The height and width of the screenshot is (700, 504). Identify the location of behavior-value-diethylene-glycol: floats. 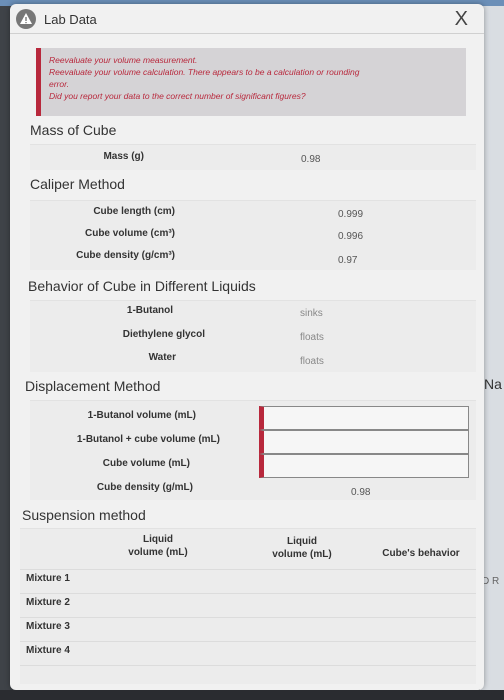
(312, 337).